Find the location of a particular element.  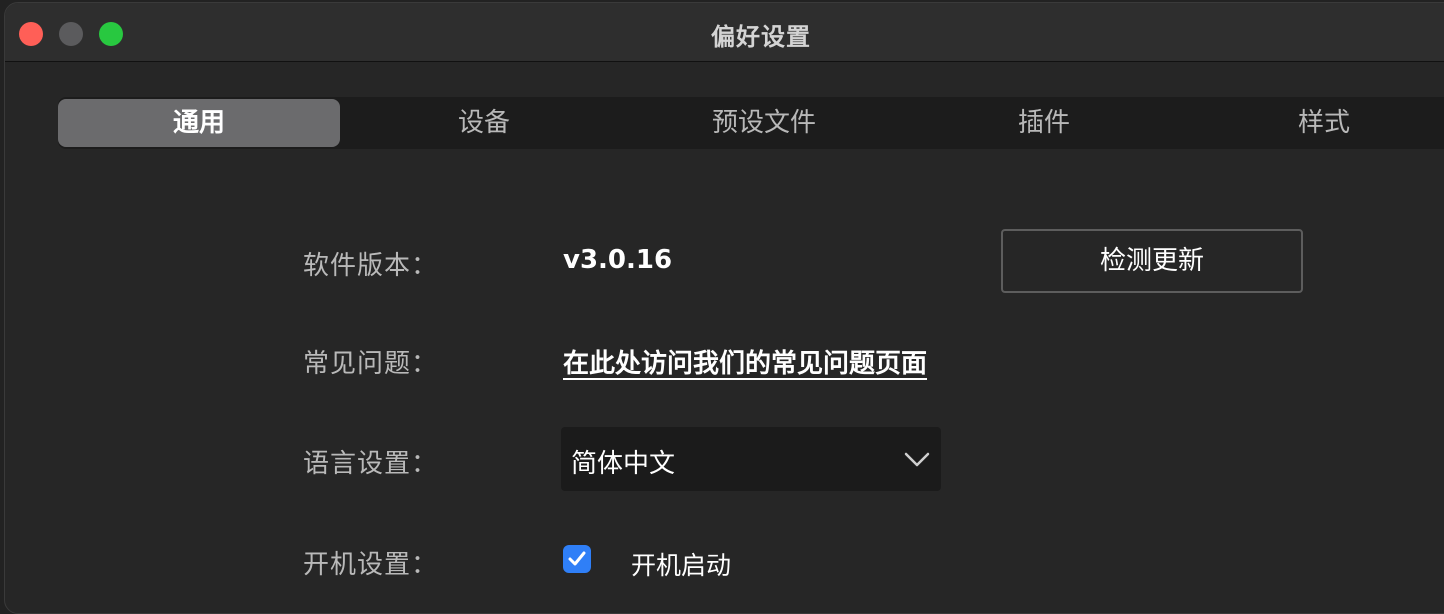

preferences-tab-bar: 通用 设备 预设文件 插件 样式 is located at coordinates (751, 123).